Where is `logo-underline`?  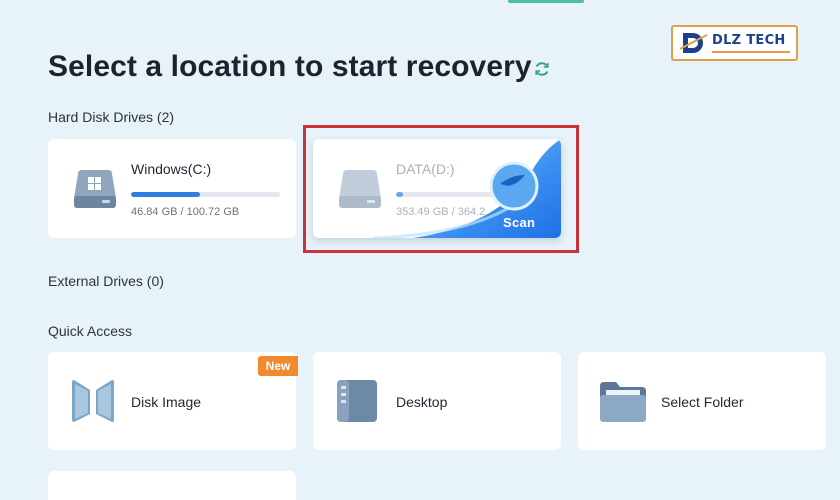 logo-underline is located at coordinates (751, 51).